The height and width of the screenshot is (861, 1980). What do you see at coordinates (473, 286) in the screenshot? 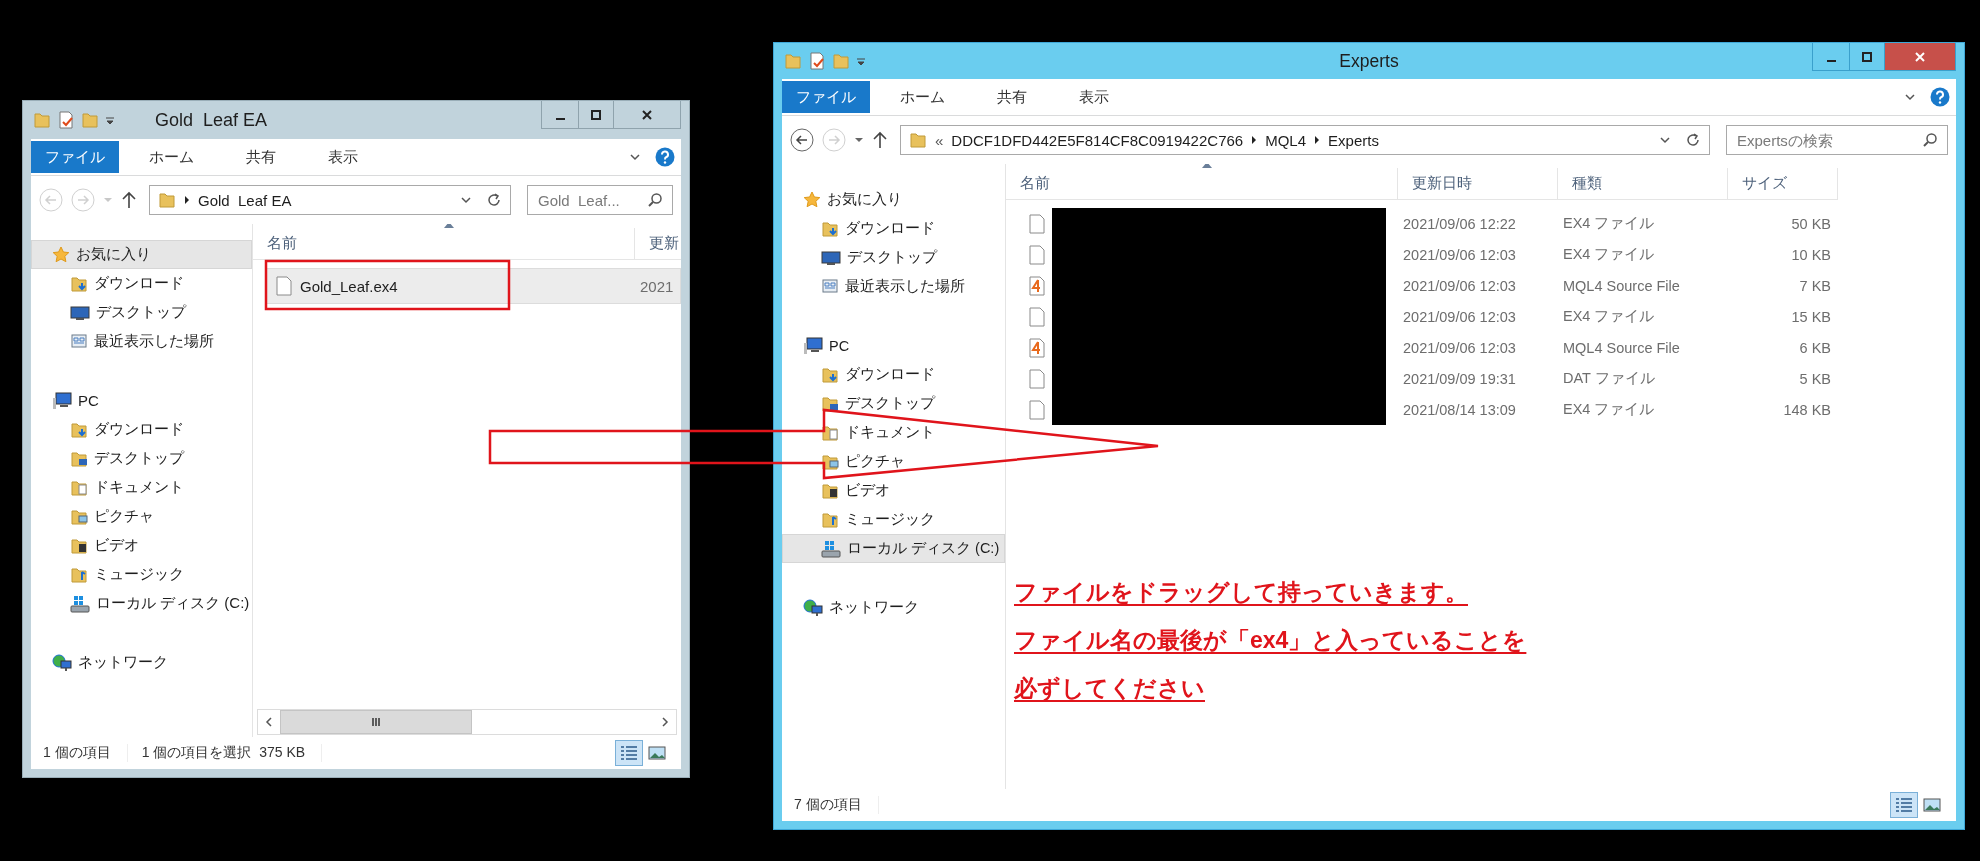
I see `file-row: Gold_Leaf.ex4 2021` at bounding box center [473, 286].